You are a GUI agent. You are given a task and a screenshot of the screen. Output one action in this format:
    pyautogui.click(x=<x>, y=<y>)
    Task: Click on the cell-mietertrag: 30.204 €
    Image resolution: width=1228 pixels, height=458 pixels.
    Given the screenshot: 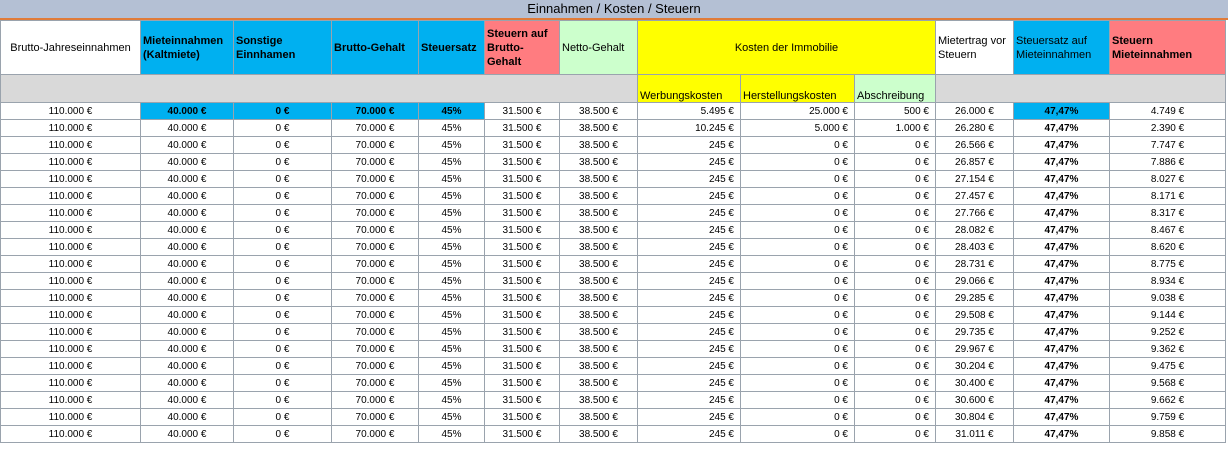 What is the action you would take?
    pyautogui.click(x=974, y=366)
    